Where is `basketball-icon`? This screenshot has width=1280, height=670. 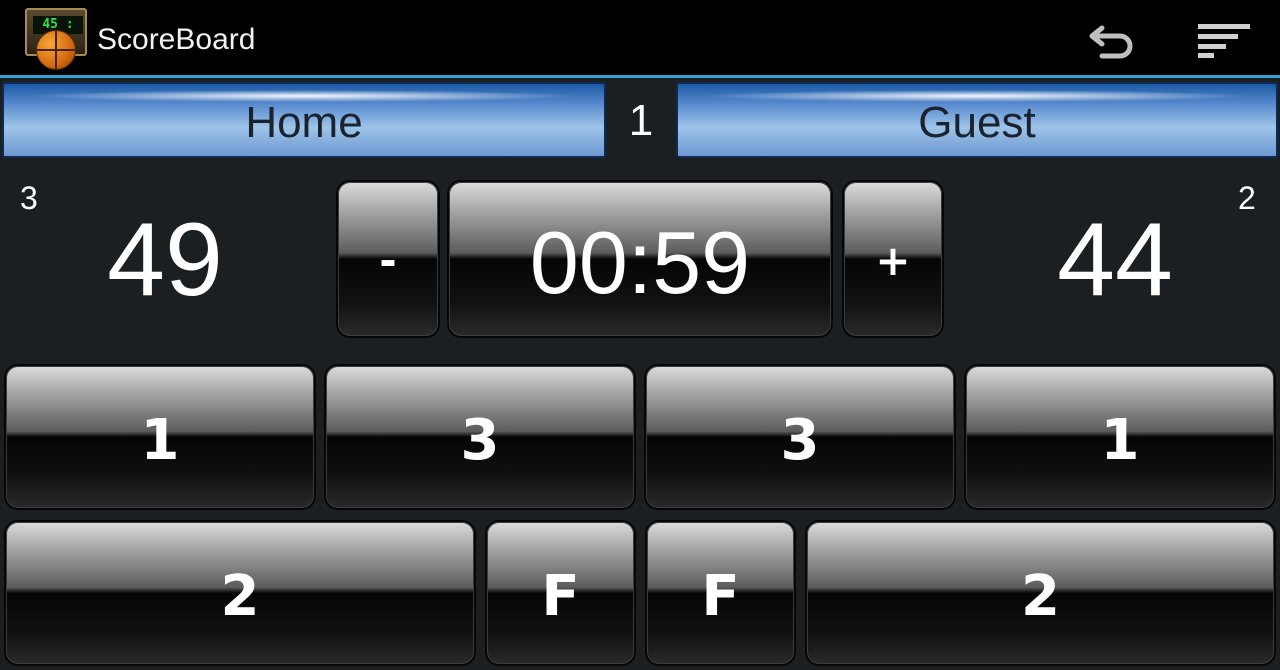 basketball-icon is located at coordinates (56, 50).